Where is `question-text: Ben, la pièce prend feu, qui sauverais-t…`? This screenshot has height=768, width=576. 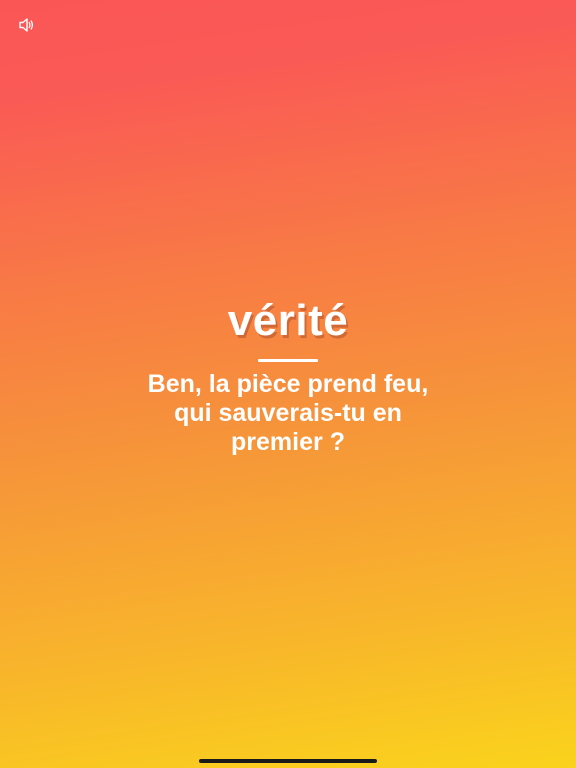 question-text: Ben, la pièce prend feu, qui sauverais-t… is located at coordinates (288, 413).